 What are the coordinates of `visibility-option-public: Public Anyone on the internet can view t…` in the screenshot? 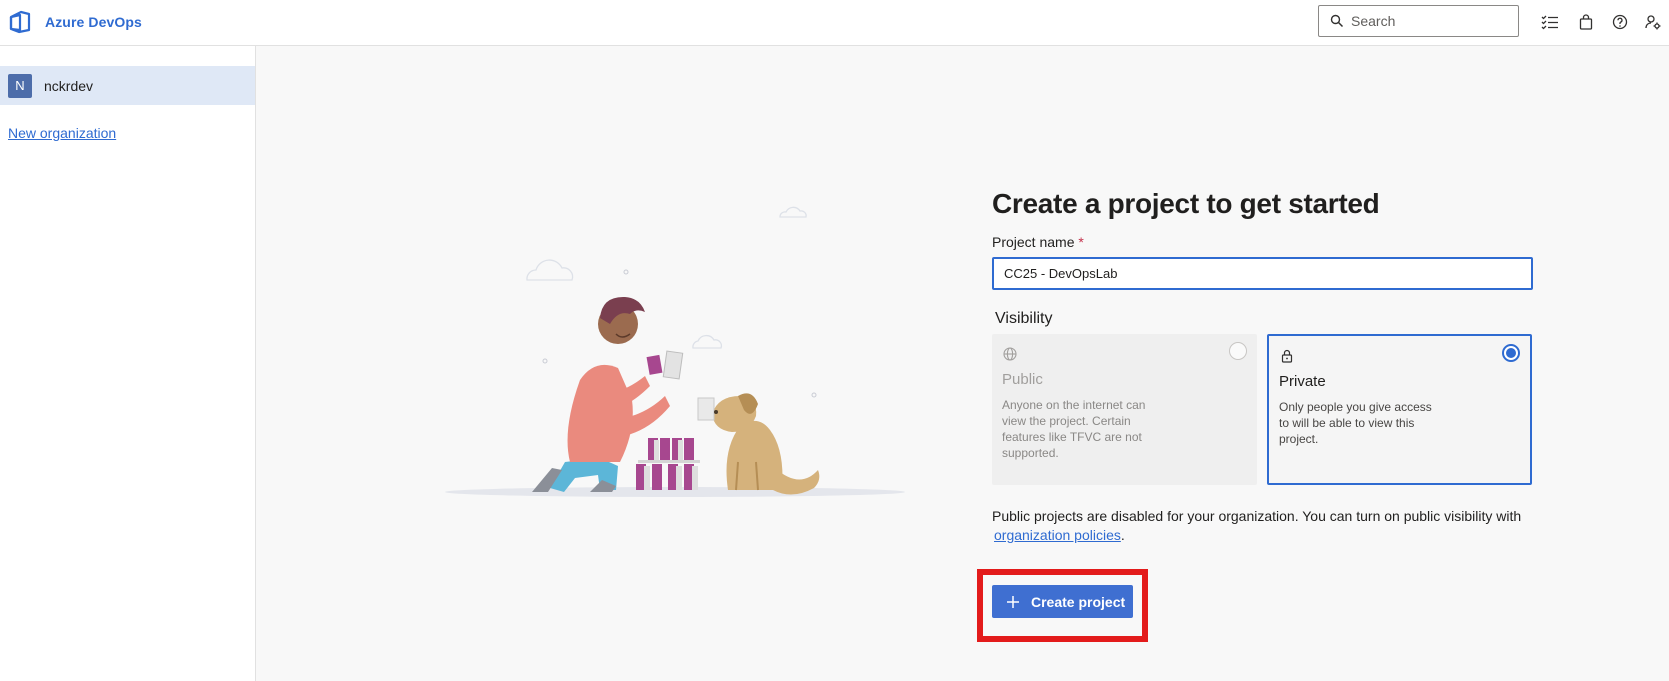 It's located at (1124, 409).